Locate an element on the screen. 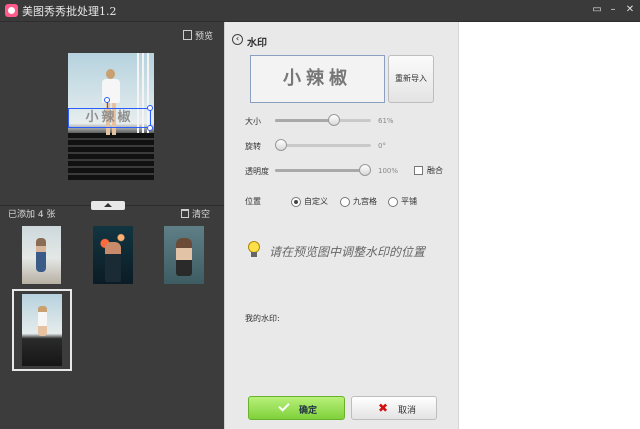 Image resolution: width=640 pixels, height=429 pixels. clear-button: 清空 is located at coordinates (195, 213).